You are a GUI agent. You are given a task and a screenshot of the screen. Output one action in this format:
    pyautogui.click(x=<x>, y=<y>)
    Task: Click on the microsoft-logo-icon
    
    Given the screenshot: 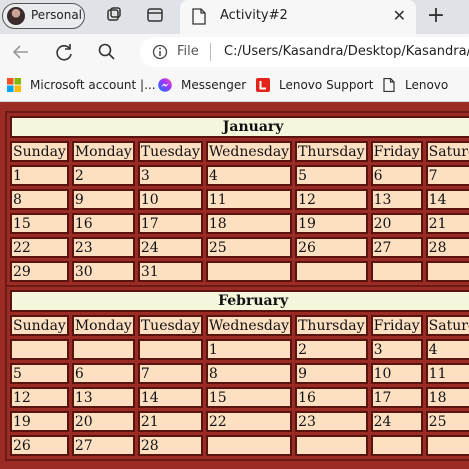 What is the action you would take?
    pyautogui.click(x=14, y=85)
    